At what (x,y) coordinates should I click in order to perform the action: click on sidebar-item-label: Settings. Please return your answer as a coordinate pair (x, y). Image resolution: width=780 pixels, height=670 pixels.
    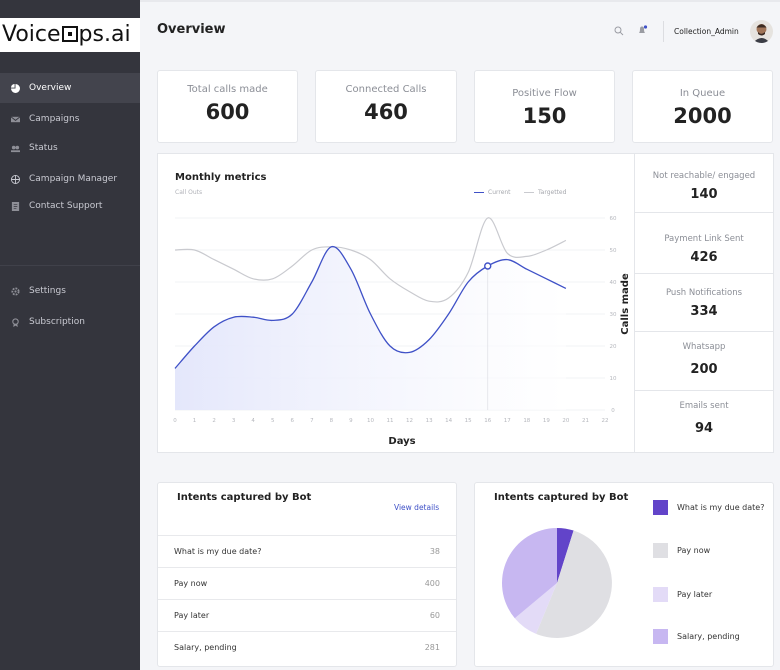
    Looking at the image, I should click on (47, 291).